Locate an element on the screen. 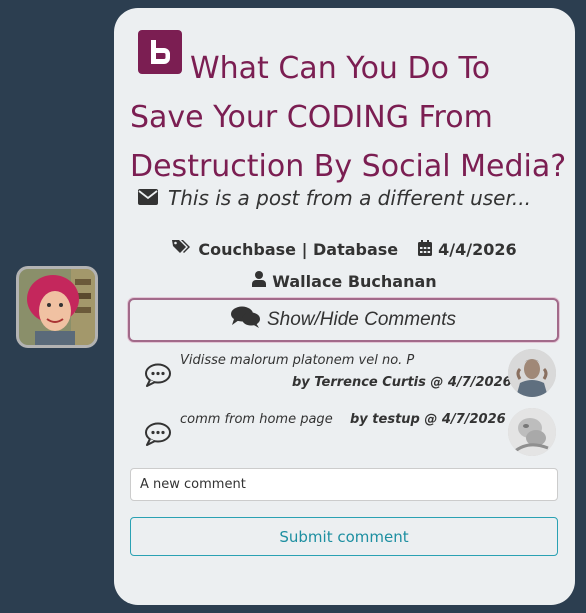 The height and width of the screenshot is (613, 586). author-avatar is located at coordinates (57, 307).